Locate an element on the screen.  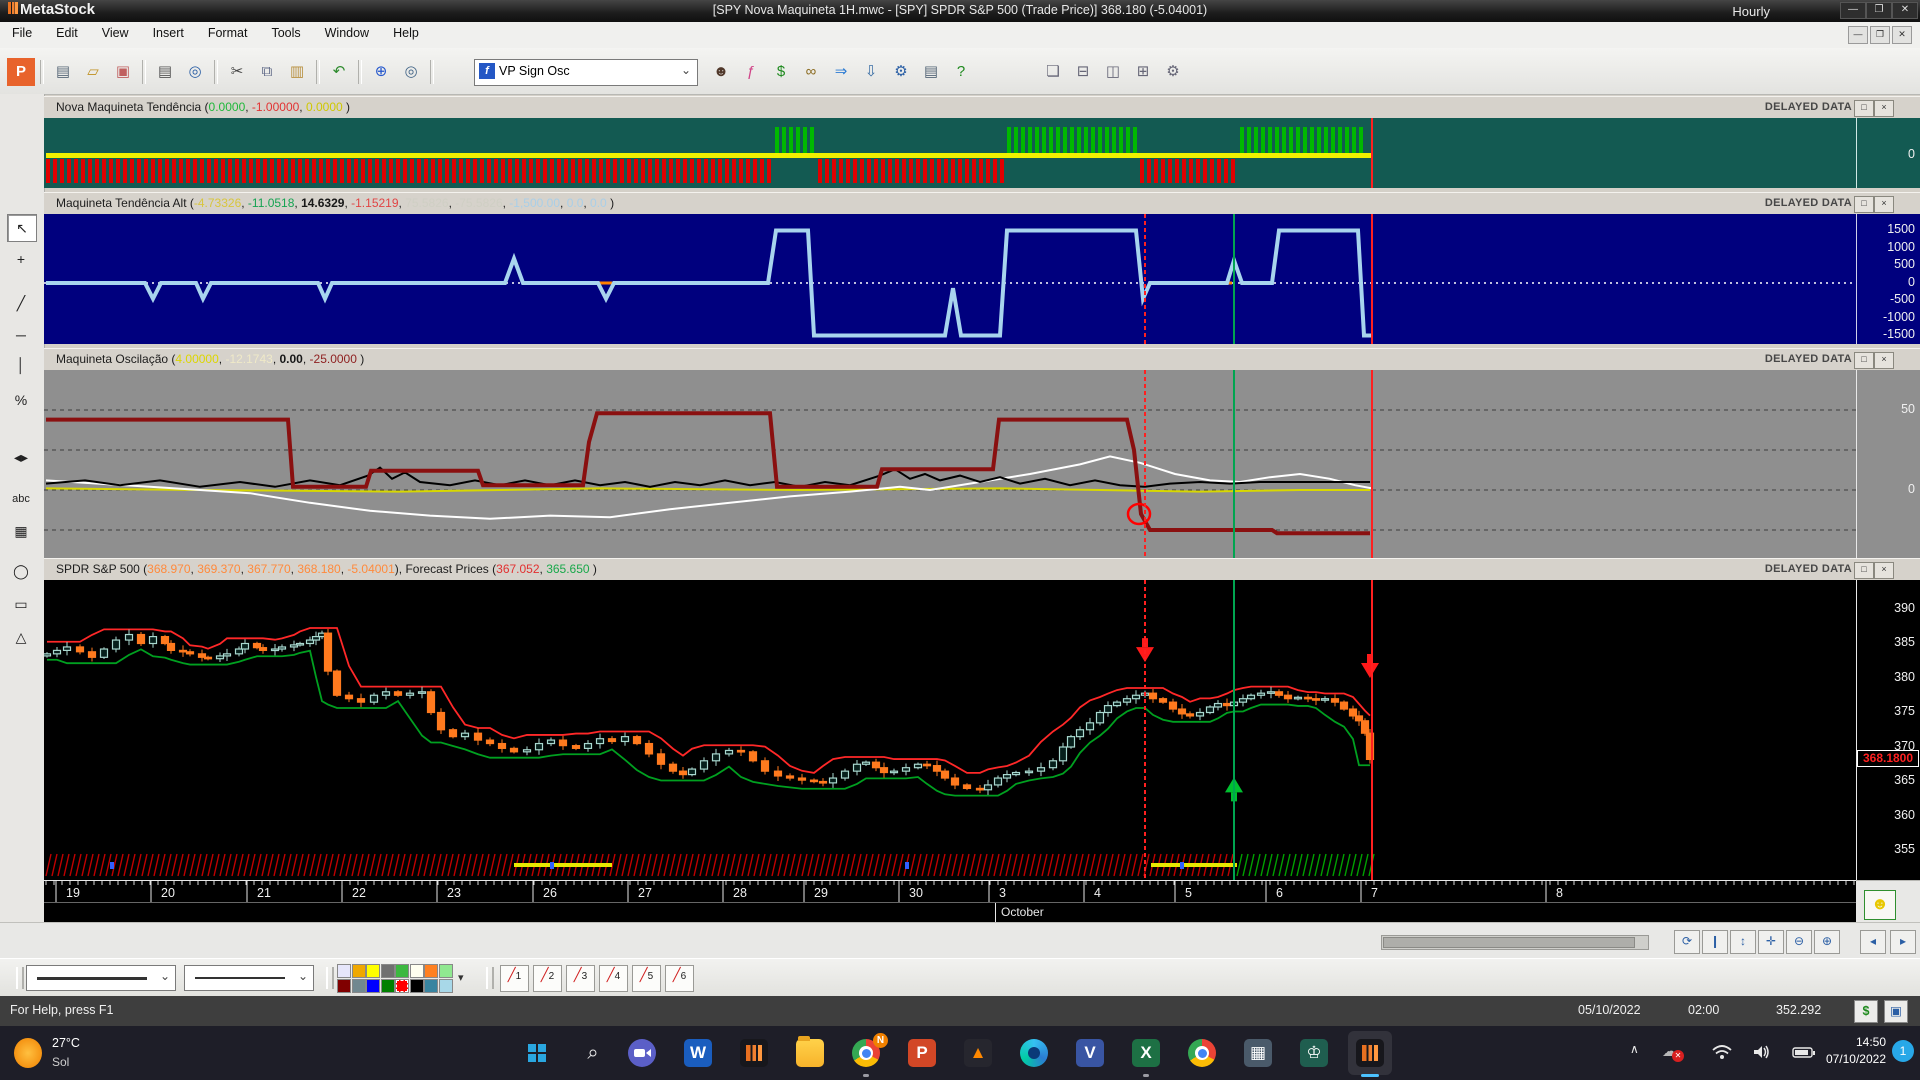
price-scale-panel-2: 1500 1000 500 0 -500 -1000 -1500 is located at coordinates (1888, 279).